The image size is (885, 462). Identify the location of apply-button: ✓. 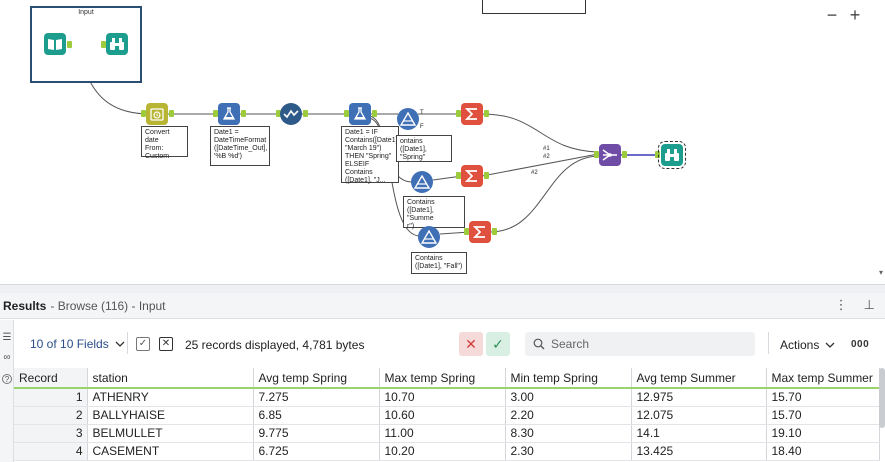
(498, 344).